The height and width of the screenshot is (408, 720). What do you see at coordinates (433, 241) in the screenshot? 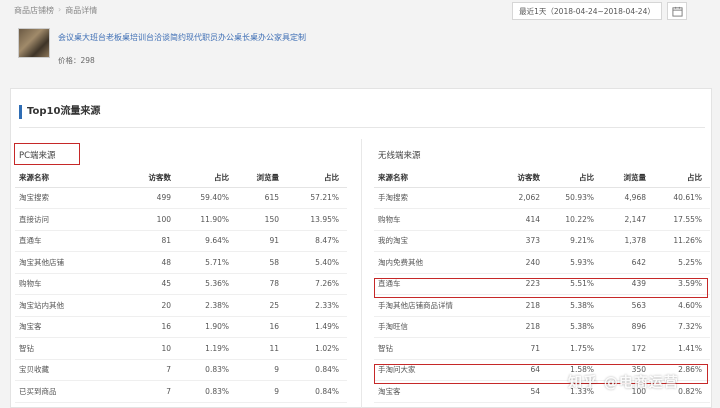
I see `source-name: 我的淘宝` at bounding box center [433, 241].